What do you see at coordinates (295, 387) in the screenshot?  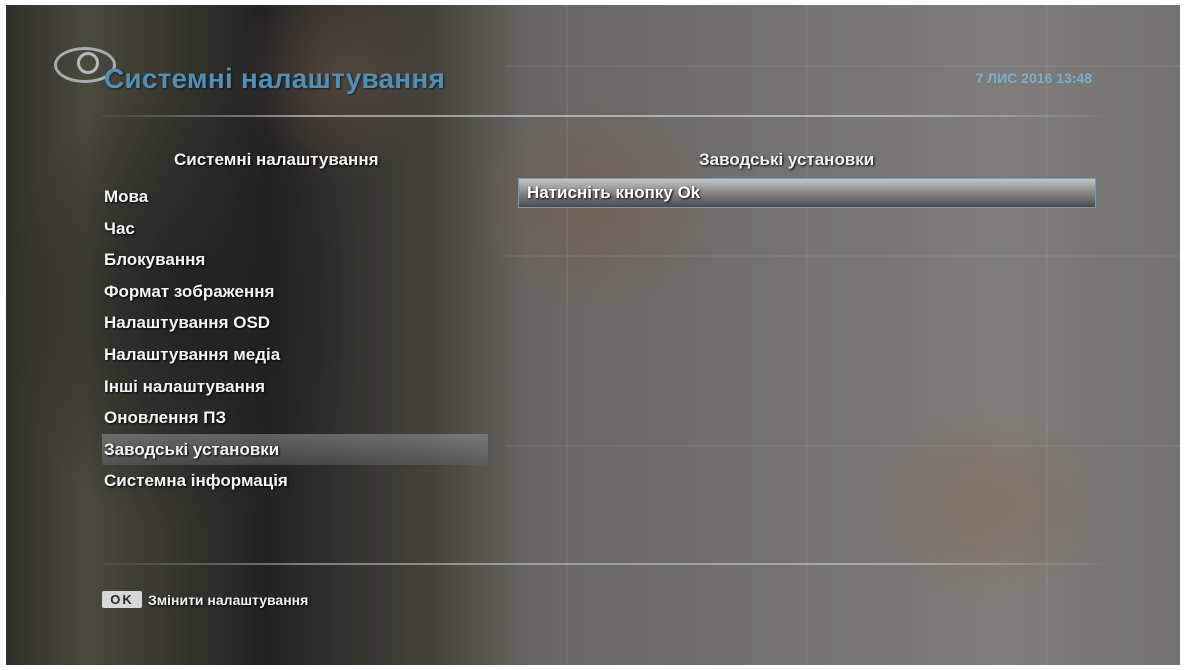 I see `menu-item-other-settings: Інші налаштування` at bounding box center [295, 387].